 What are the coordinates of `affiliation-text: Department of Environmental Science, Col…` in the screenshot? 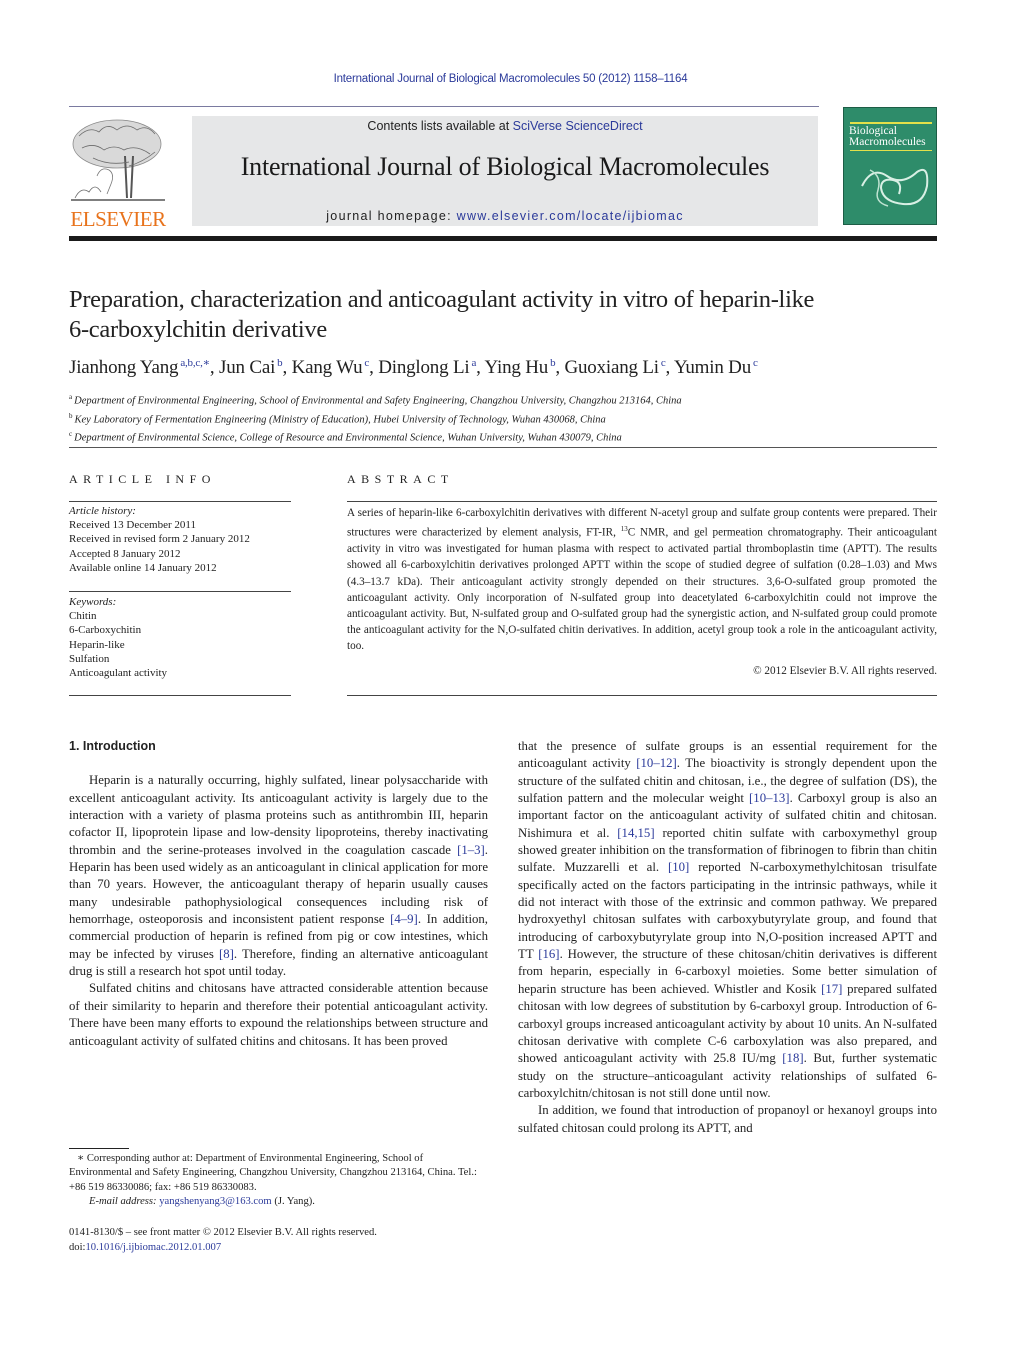 It's located at (348, 438).